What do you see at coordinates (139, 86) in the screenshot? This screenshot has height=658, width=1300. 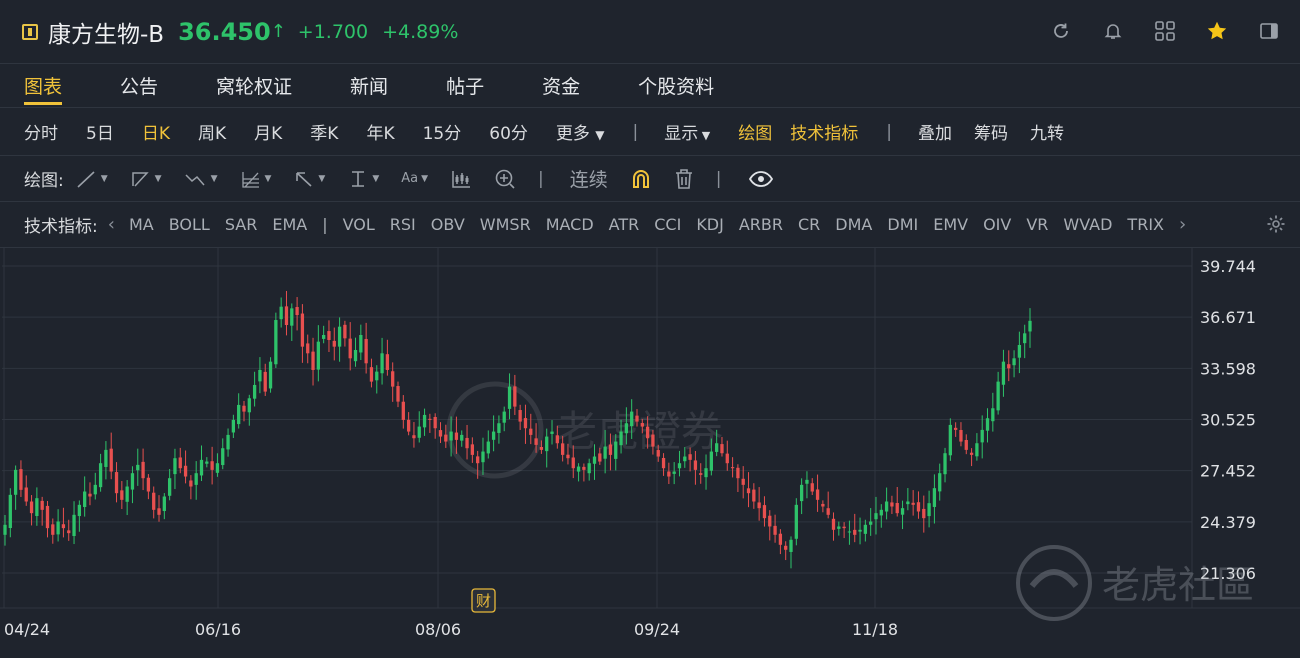 I see `tab-announcements: 公告` at bounding box center [139, 86].